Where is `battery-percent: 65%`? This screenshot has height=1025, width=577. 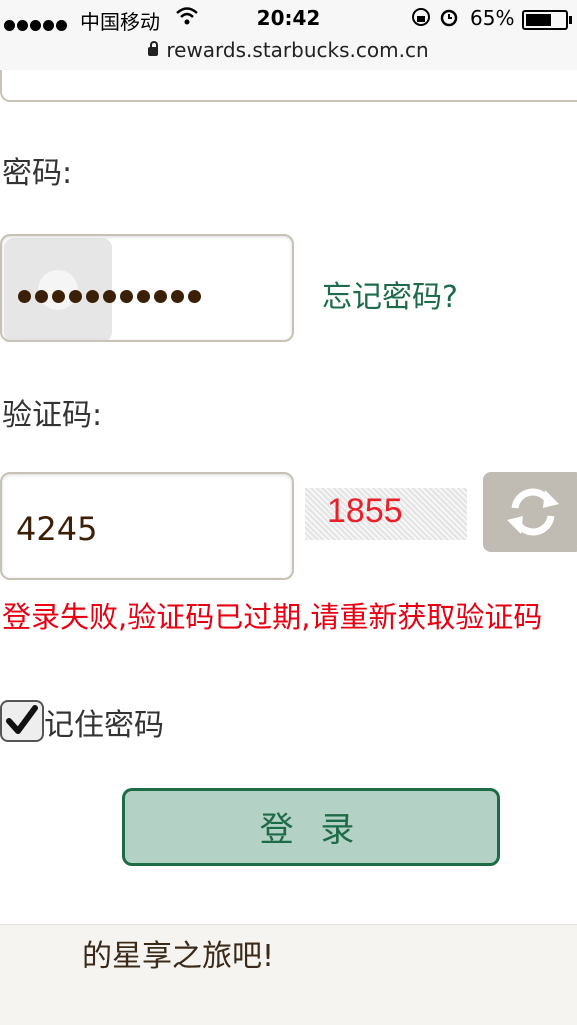 battery-percent: 65% is located at coordinates (492, 18).